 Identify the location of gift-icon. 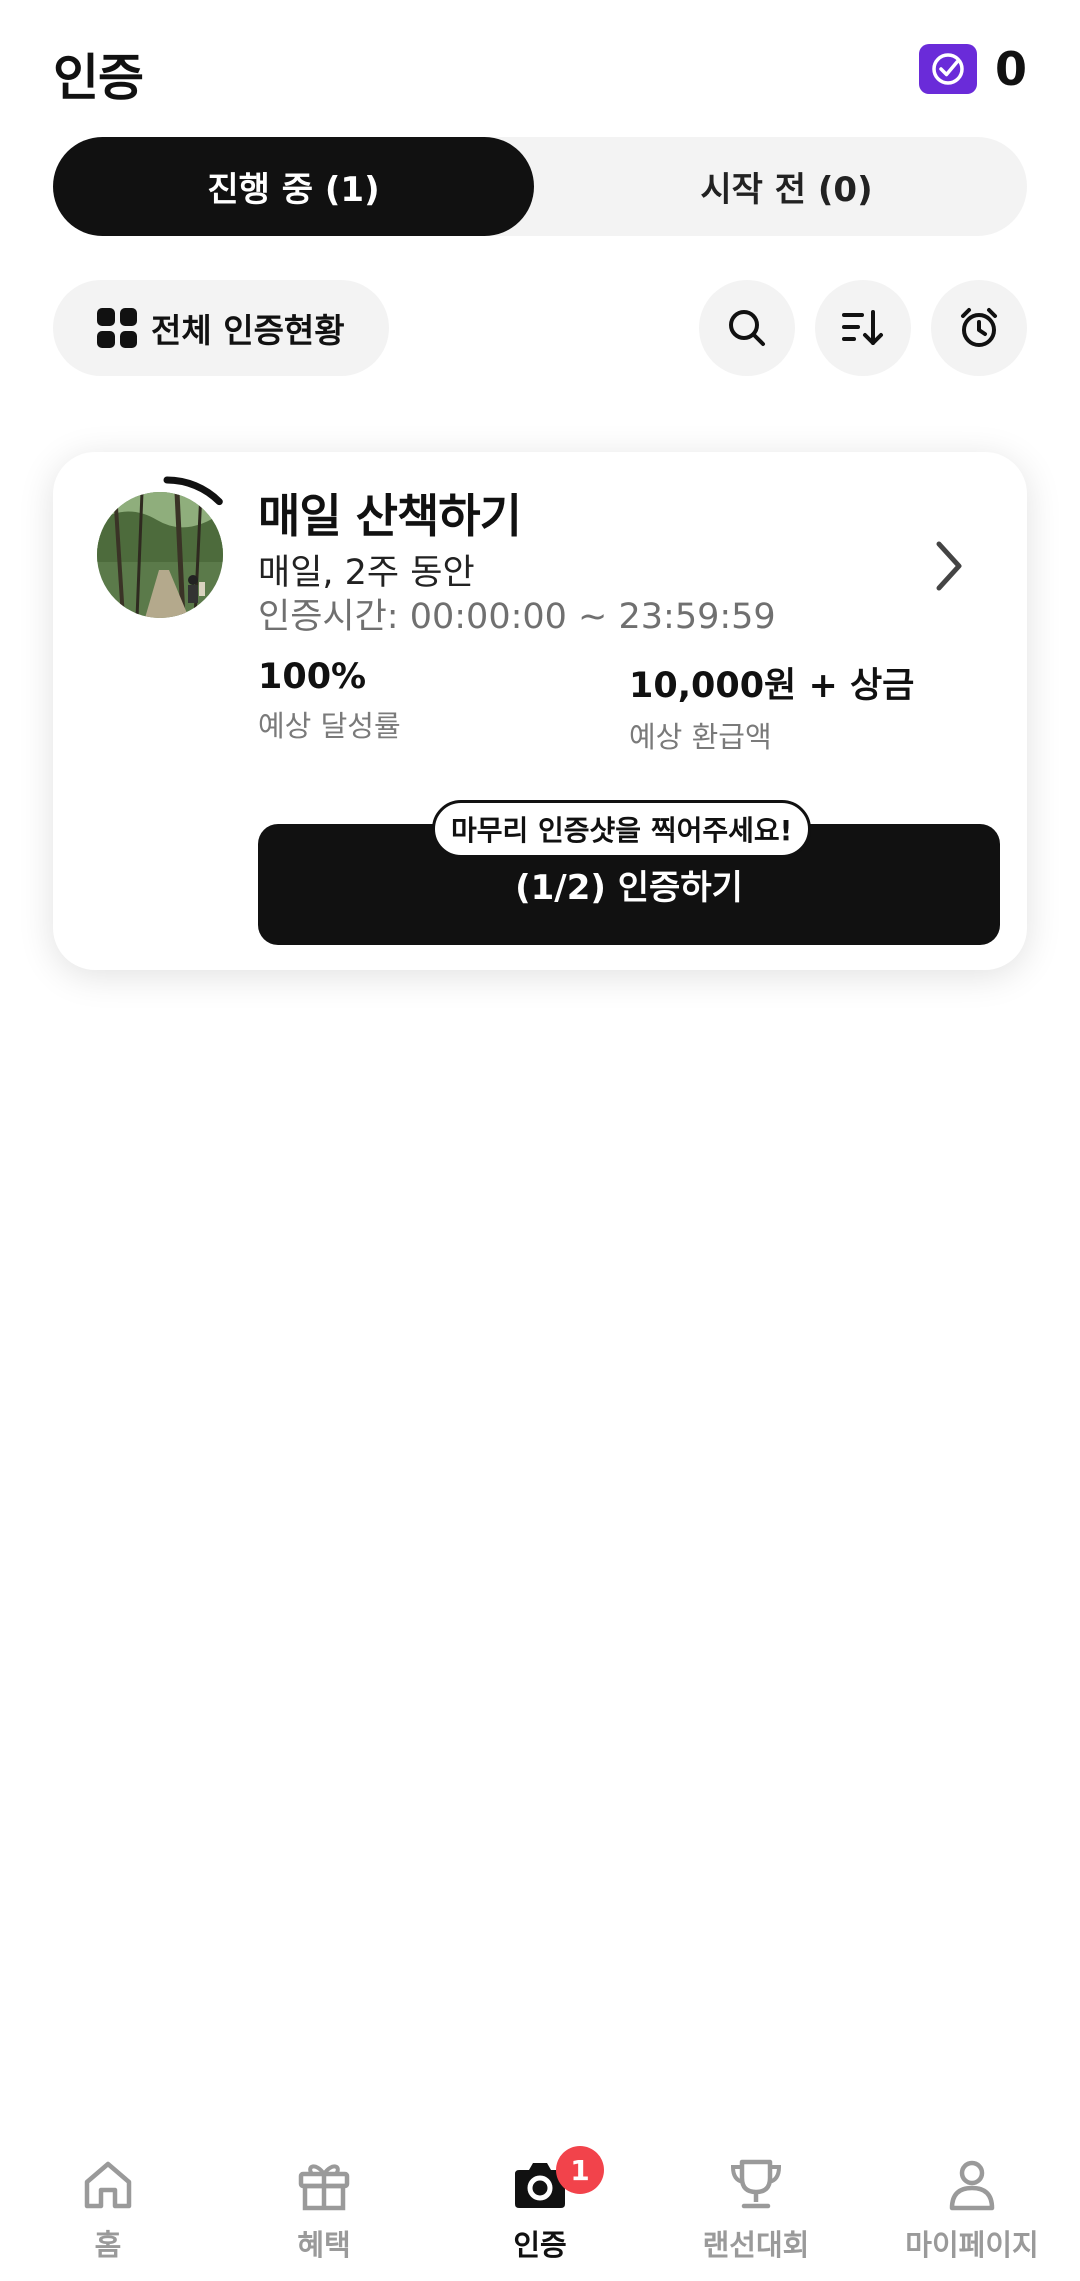
(324, 2187).